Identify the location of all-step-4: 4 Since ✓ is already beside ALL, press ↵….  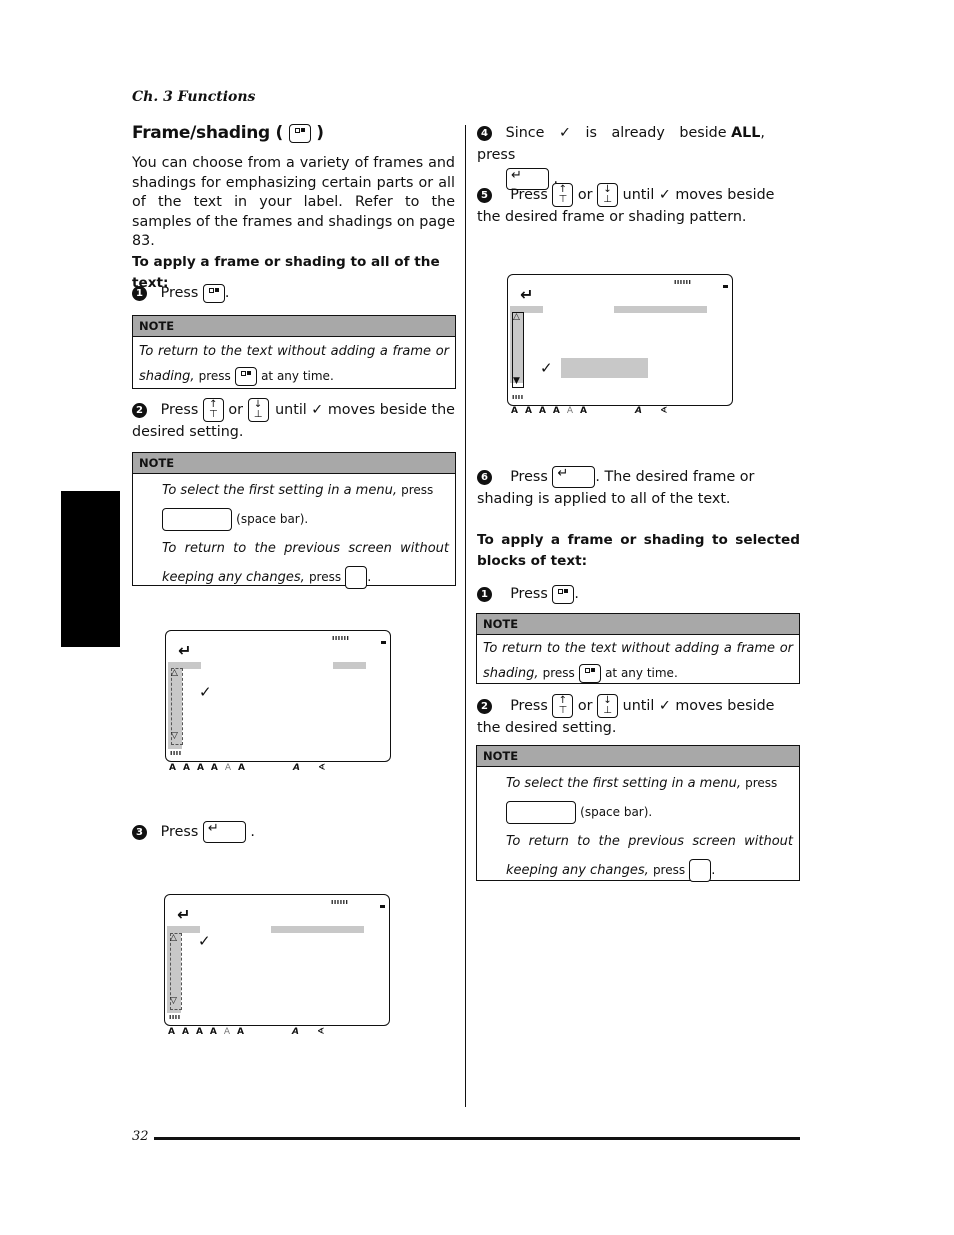
(638, 157).